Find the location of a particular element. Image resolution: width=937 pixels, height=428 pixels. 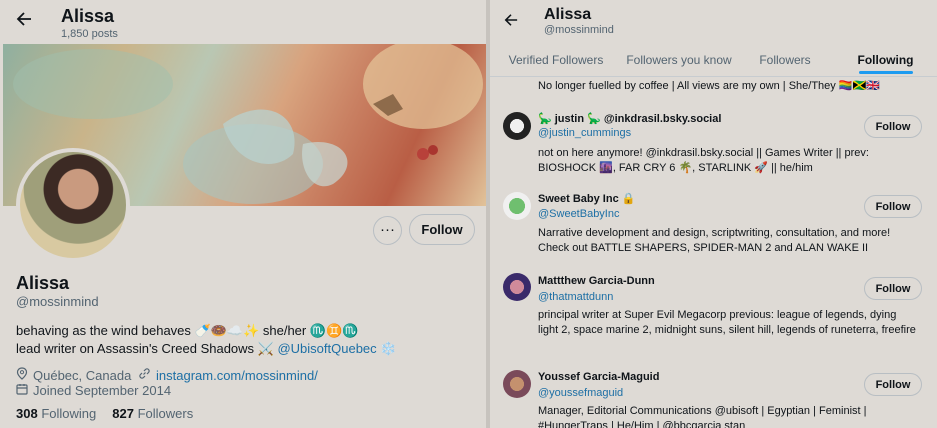

user-name: 🦕 justin 🦕 @inkdrasil.bsky.social is located at coordinates (629, 118).